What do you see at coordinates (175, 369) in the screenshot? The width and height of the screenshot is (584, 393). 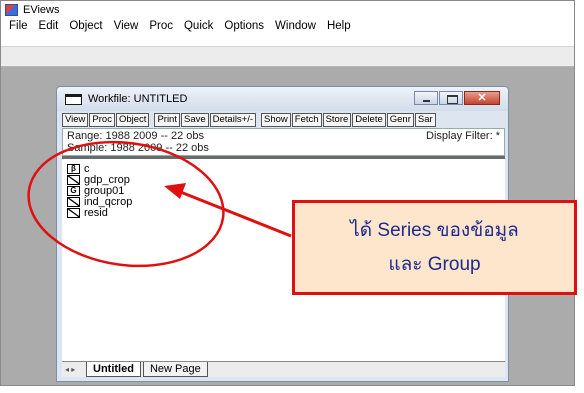 I see `tab-new-page: New Page` at bounding box center [175, 369].